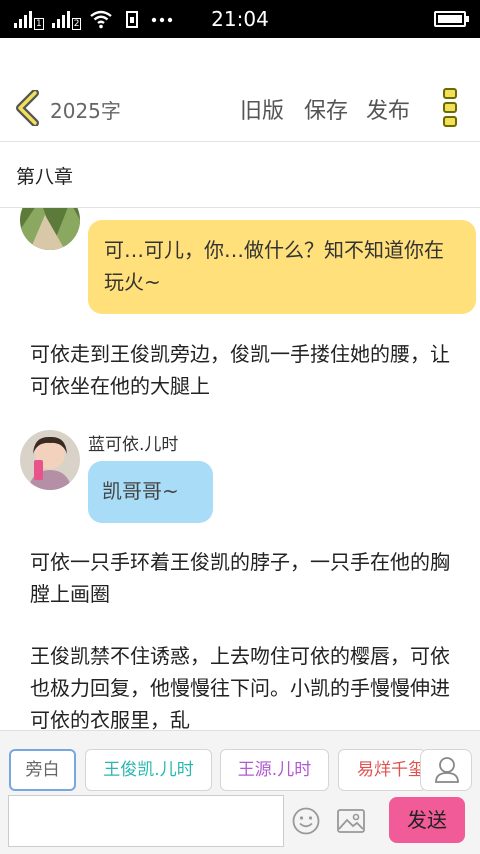 The image size is (480, 854). Describe the element at coordinates (240, 89) in the screenshot. I see `editor-header: 2025字 旧版 保存 发布` at that location.